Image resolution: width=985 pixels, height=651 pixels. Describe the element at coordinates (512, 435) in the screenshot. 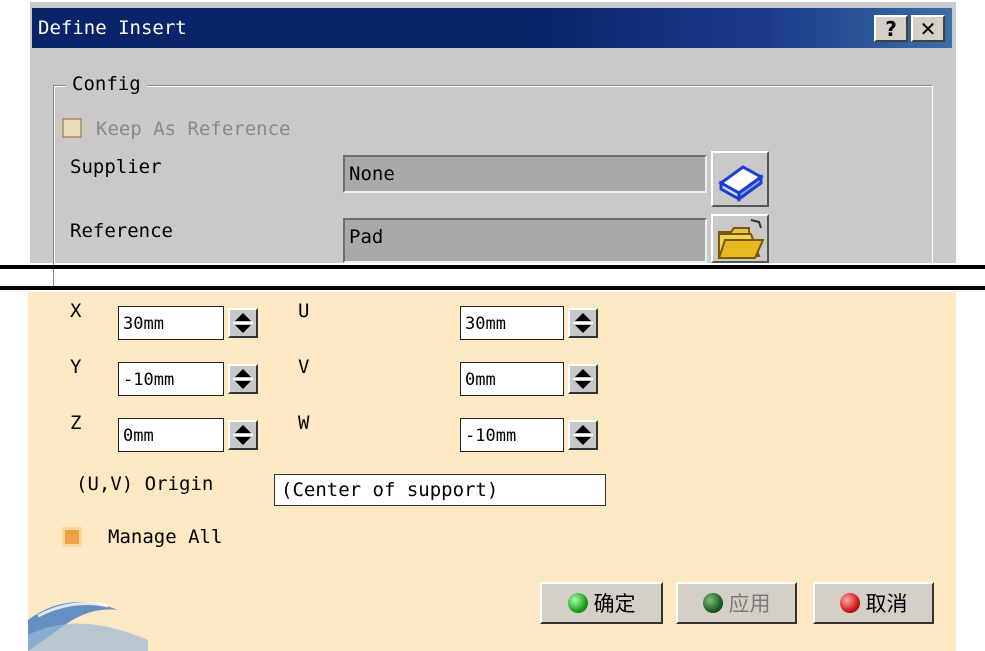

I see `w-field: -10mm` at that location.